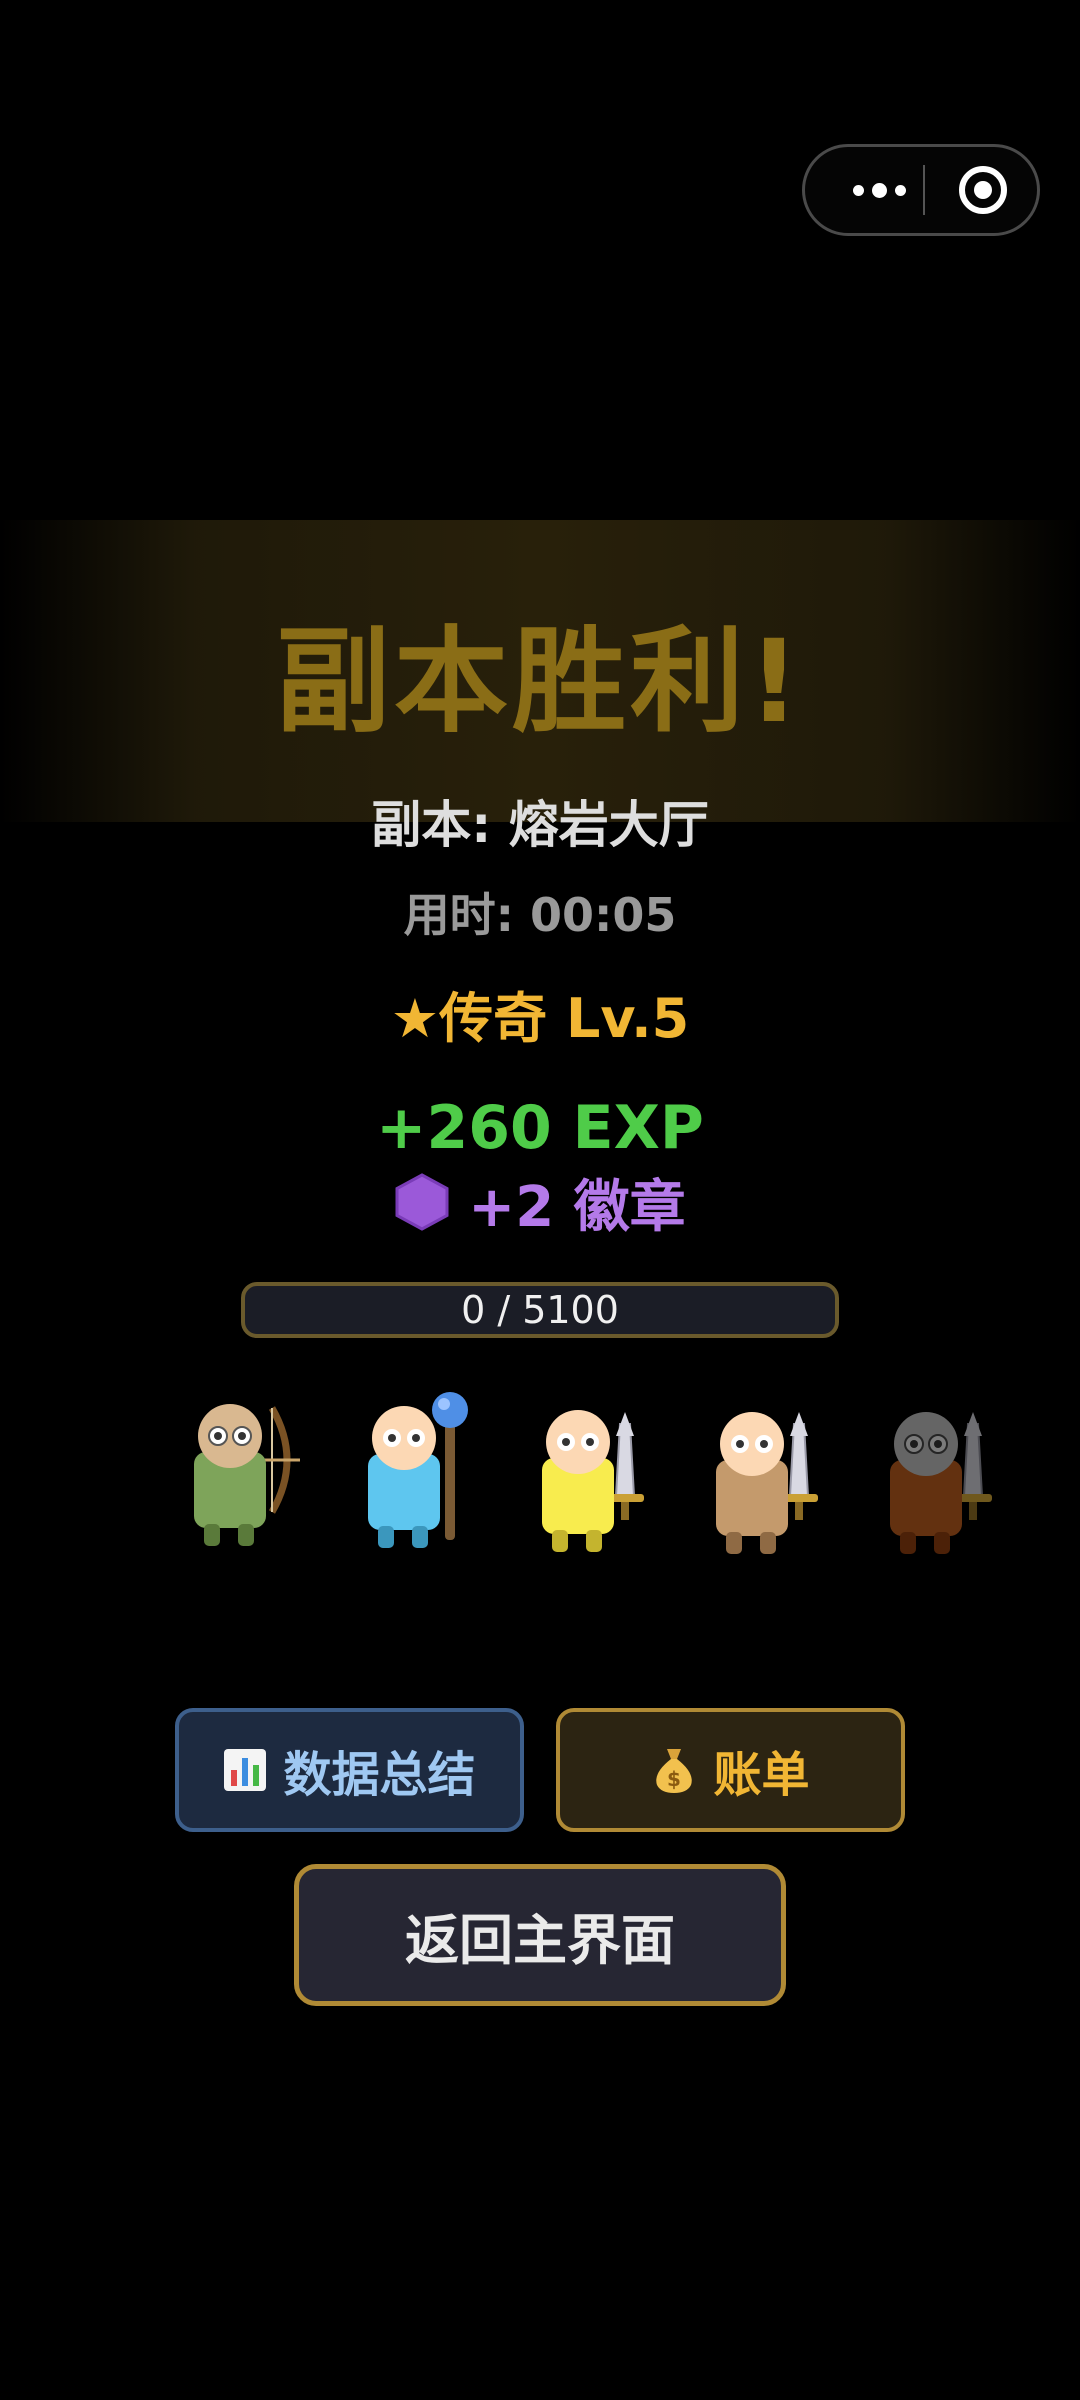 Image resolution: width=1080 pixels, height=2400 pixels. Describe the element at coordinates (761, 1775) in the screenshot. I see `bill-label: 账单` at that location.